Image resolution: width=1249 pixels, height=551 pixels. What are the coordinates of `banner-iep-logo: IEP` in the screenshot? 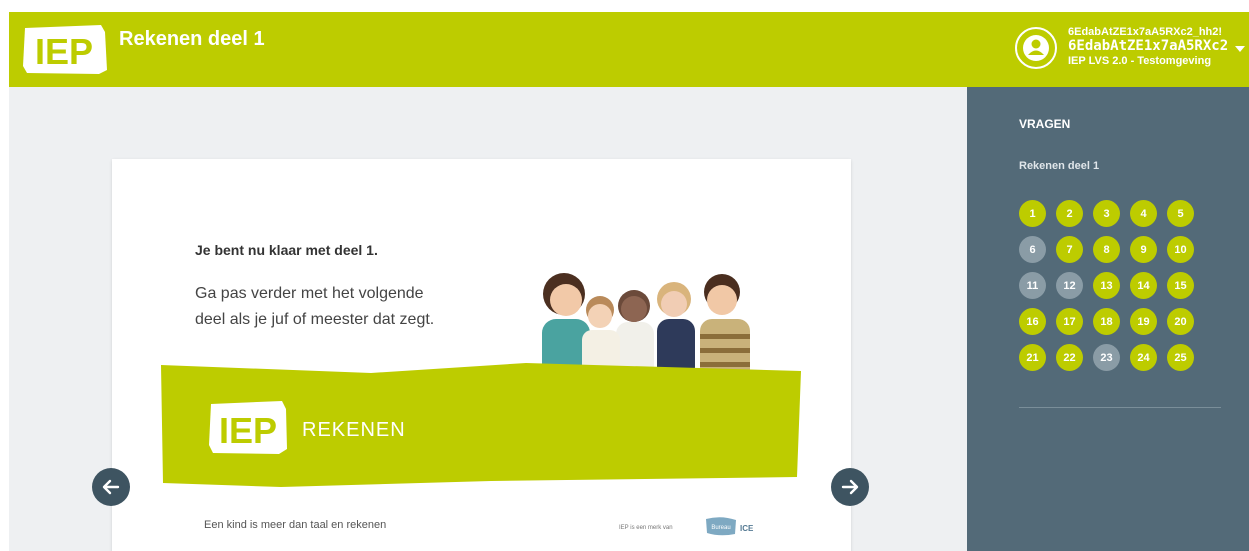 It's located at (248, 427).